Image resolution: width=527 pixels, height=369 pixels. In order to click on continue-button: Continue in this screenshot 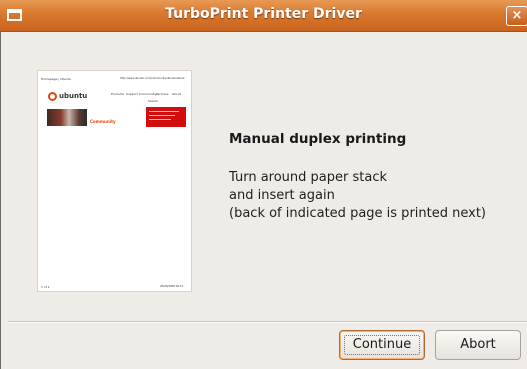, I will do `click(382, 345)`.